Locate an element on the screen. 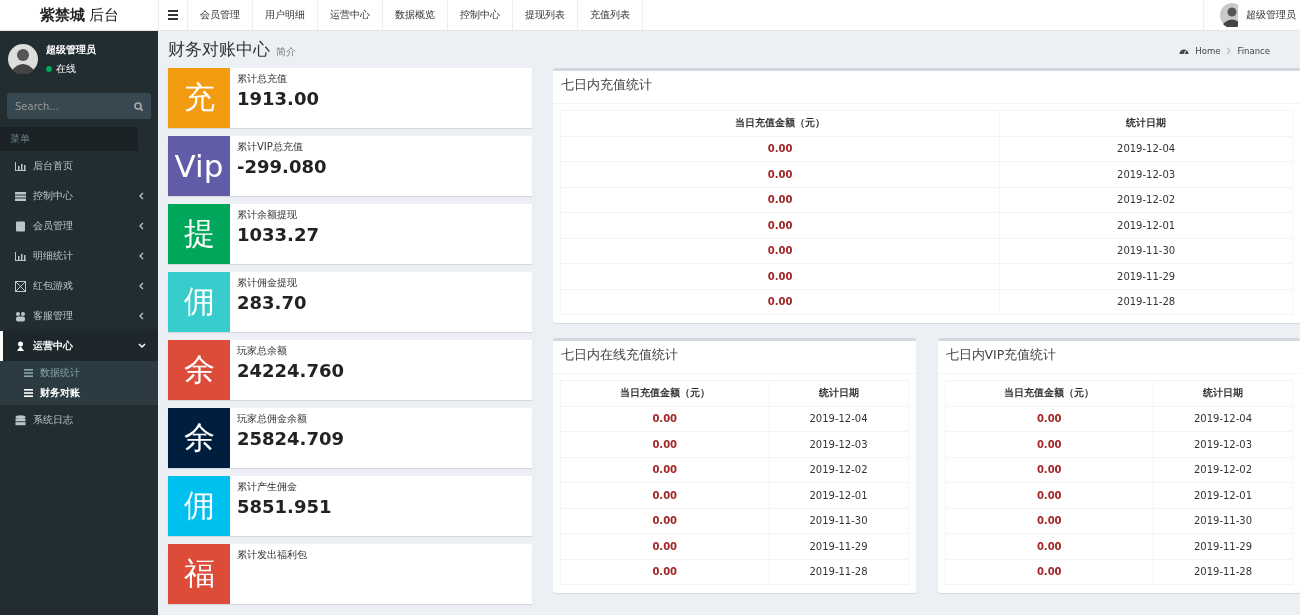 The width and height of the screenshot is (1300, 615). user-menu: 超级管理员 is located at coordinates (1251, 15).